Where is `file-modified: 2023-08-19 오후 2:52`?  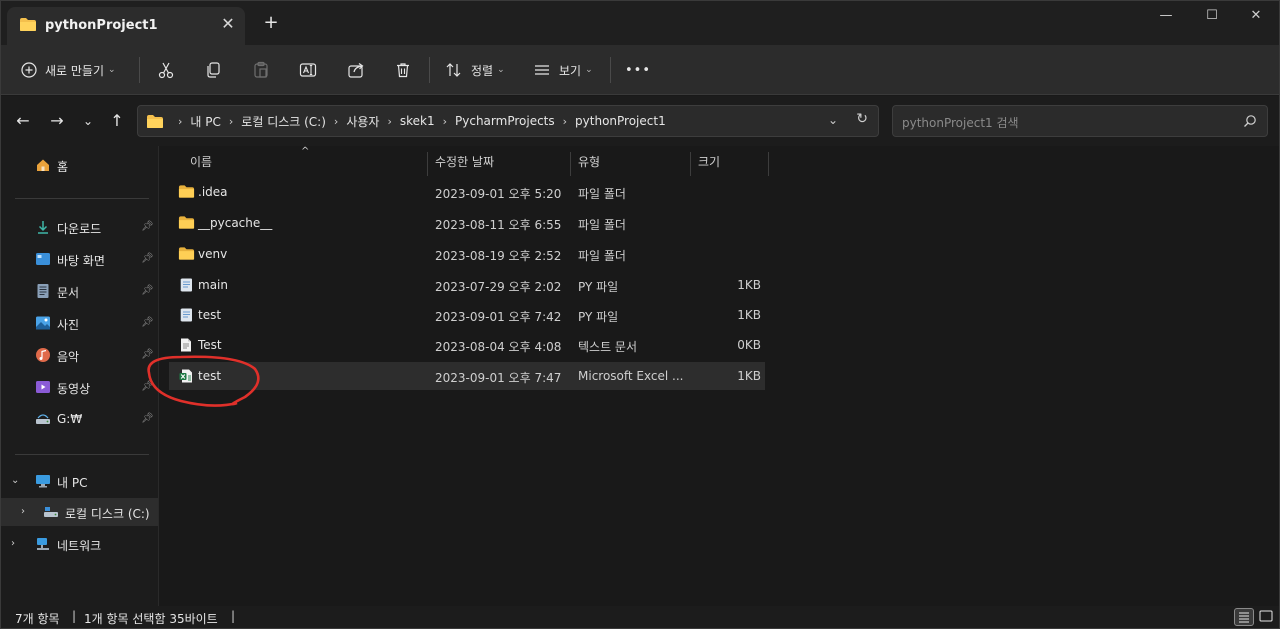
file-modified: 2023-08-19 오후 2:52 is located at coordinates (498, 256).